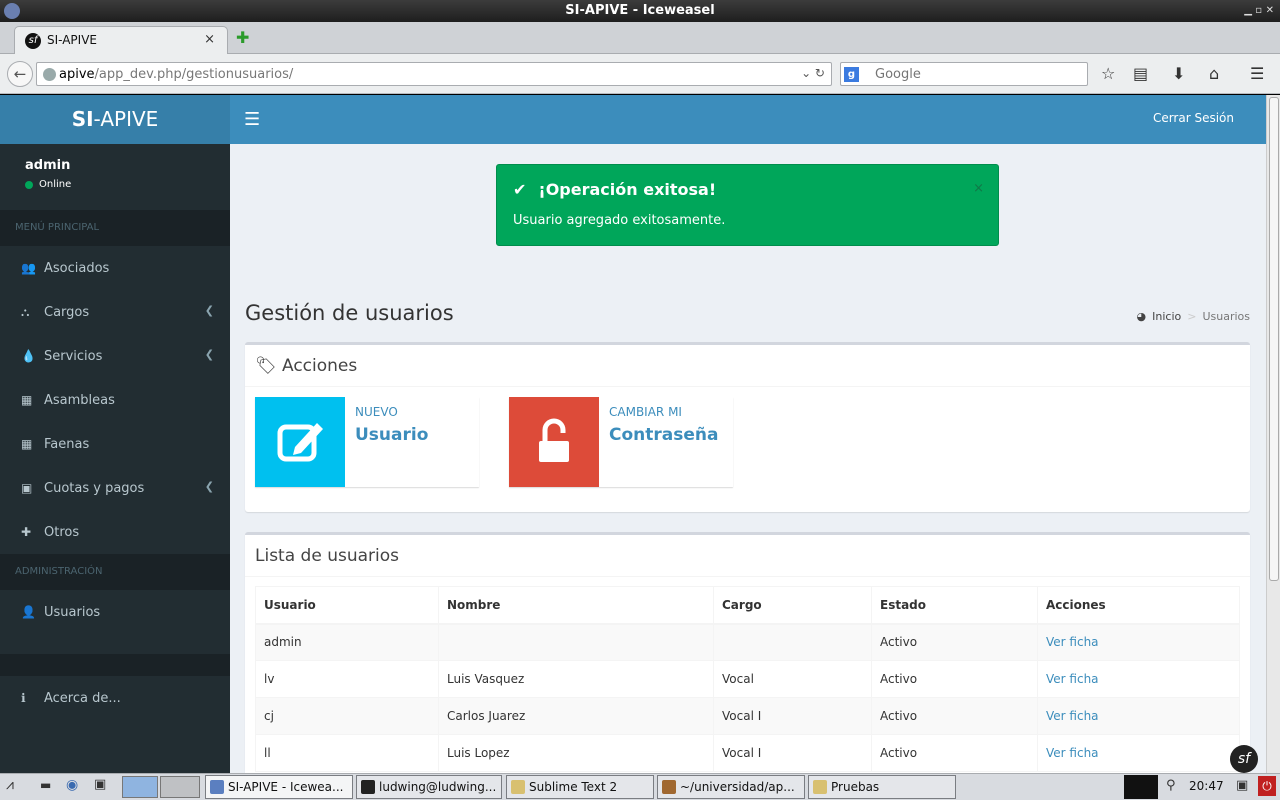  What do you see at coordinates (48, 165) in the screenshot?
I see `user-name: admin` at bounding box center [48, 165].